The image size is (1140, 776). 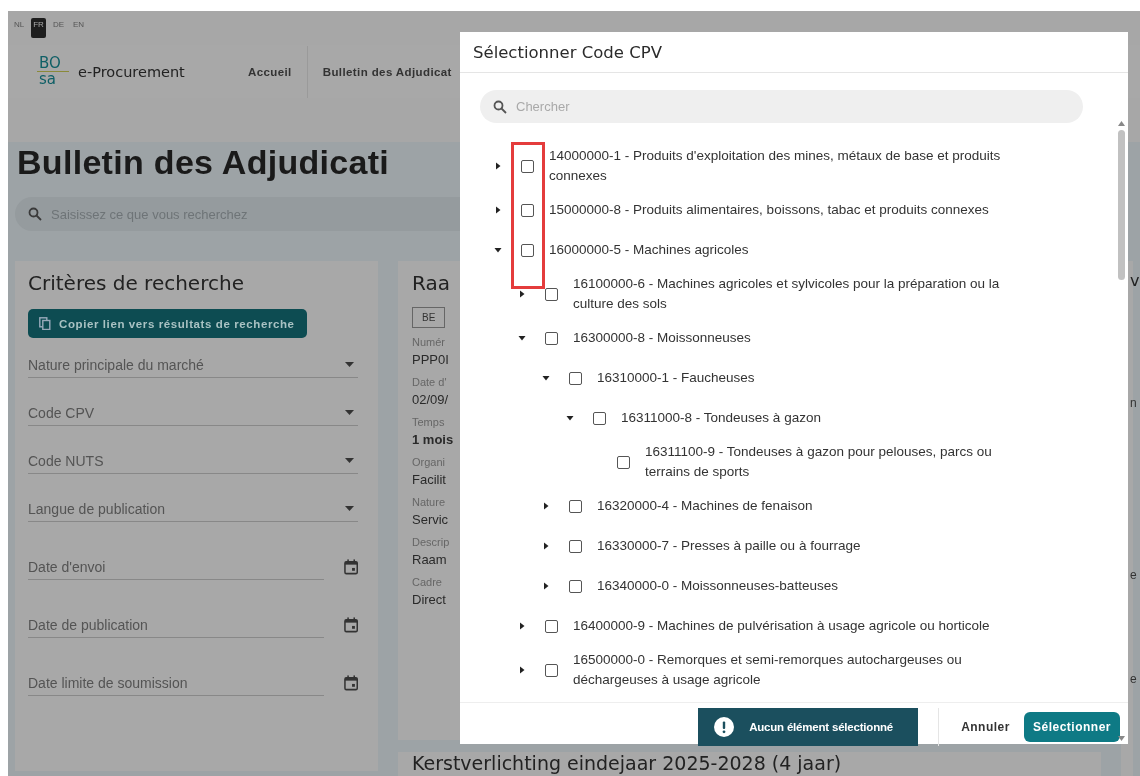 I want to click on field-value: Direct, so click(x=429, y=599).